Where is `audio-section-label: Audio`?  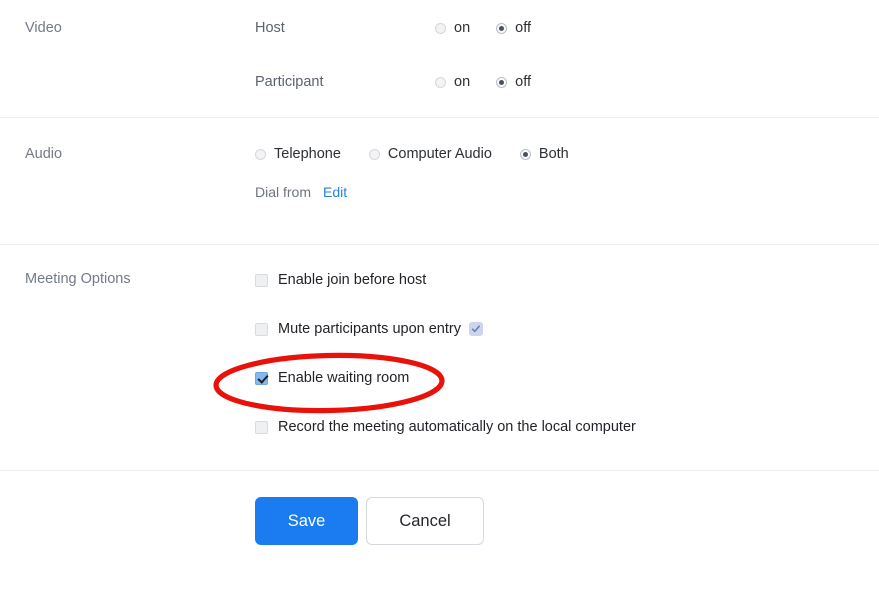 audio-section-label: Audio is located at coordinates (44, 154).